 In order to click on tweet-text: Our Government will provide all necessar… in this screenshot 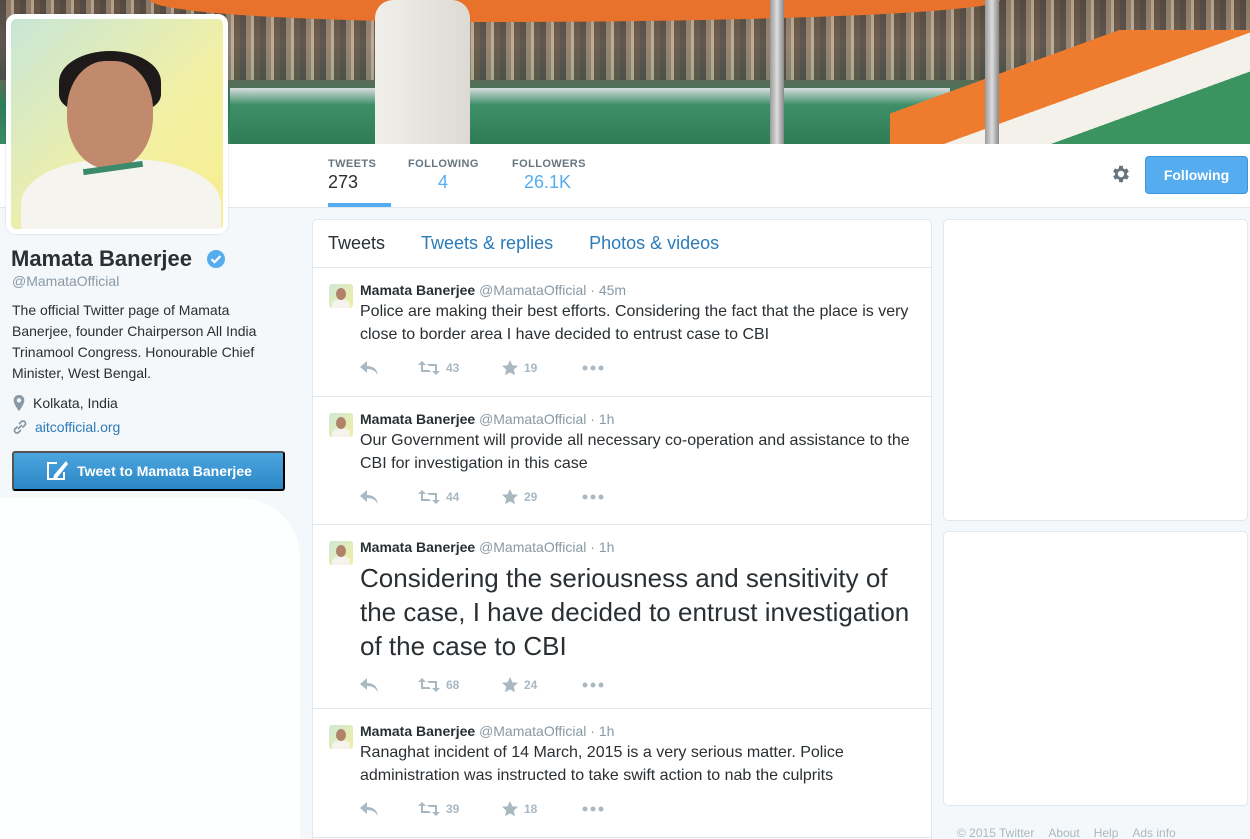, I will do `click(635, 452)`.